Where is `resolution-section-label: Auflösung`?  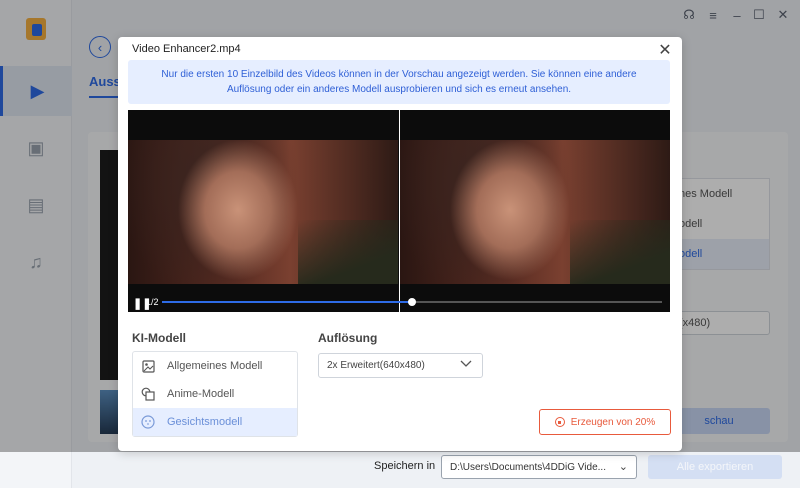 resolution-section-label: Auflösung is located at coordinates (348, 338).